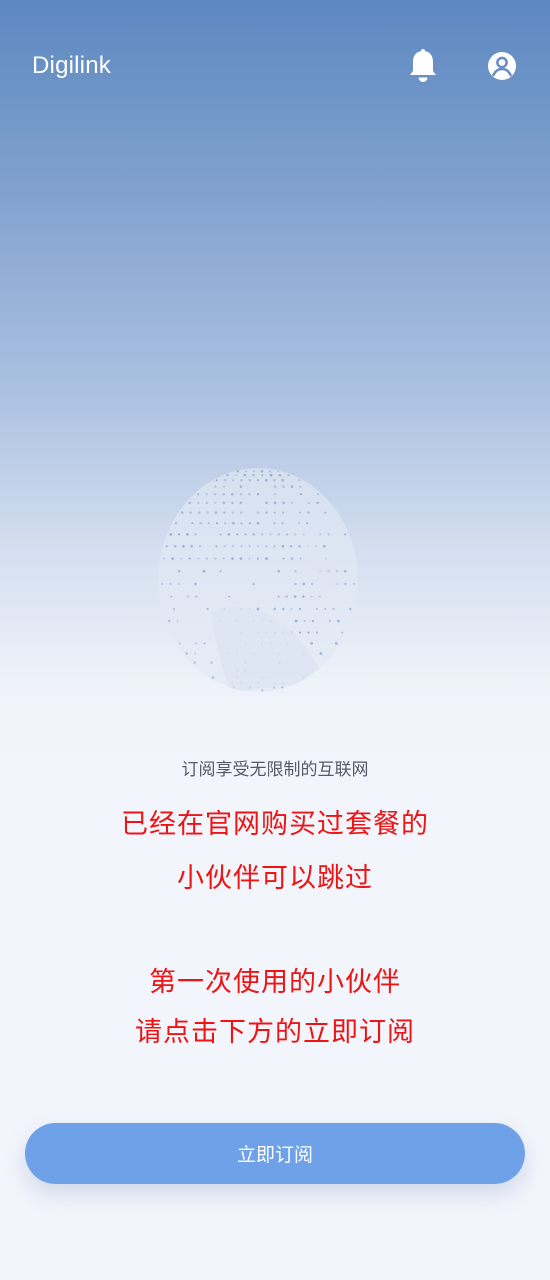  I want to click on notice-line-2: 小伙伴可以跳过, so click(275, 878).